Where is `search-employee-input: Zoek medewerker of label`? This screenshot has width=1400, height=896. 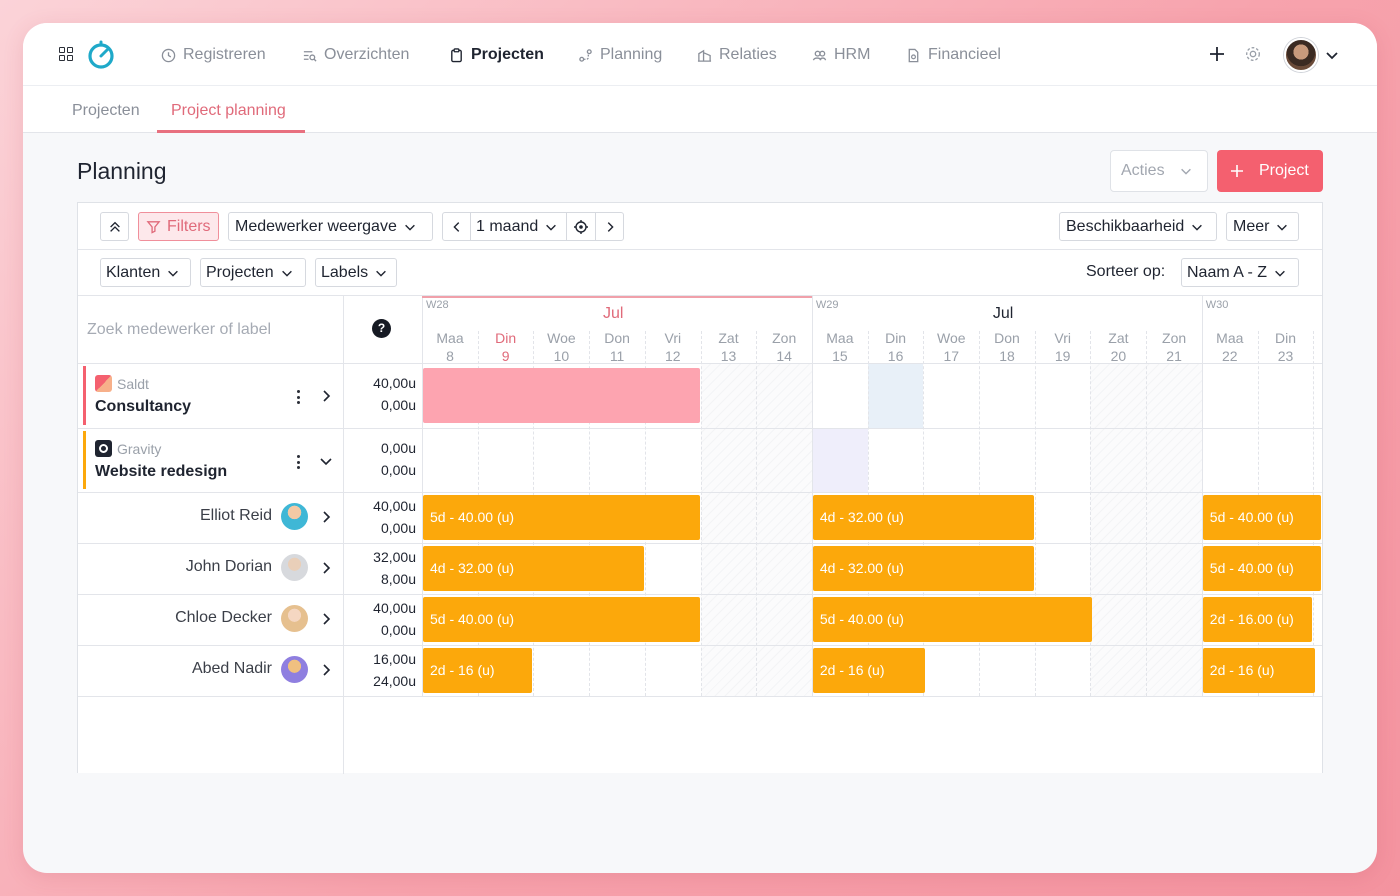
search-employee-input: Zoek medewerker of label is located at coordinates (179, 330).